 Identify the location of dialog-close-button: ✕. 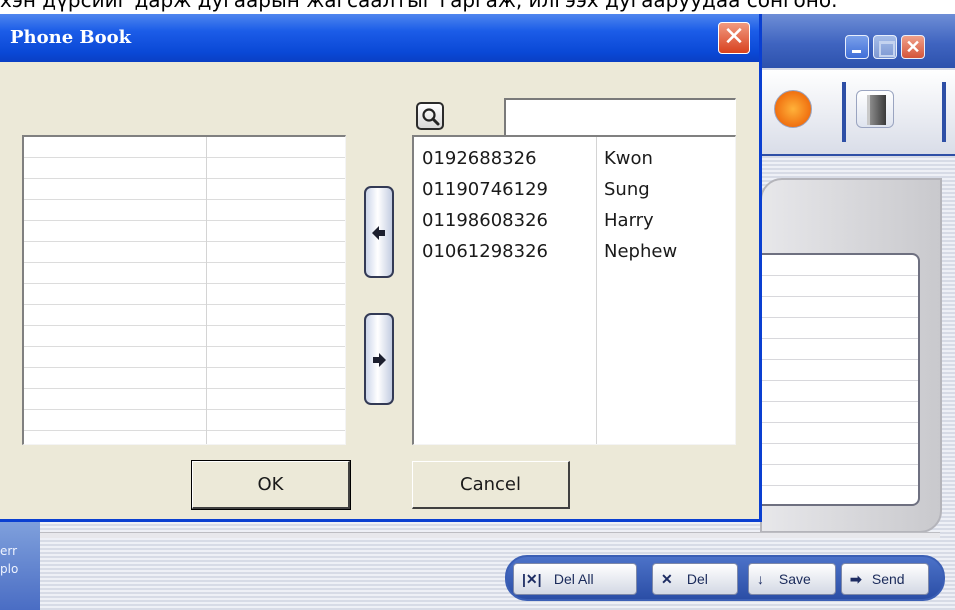
(734, 38).